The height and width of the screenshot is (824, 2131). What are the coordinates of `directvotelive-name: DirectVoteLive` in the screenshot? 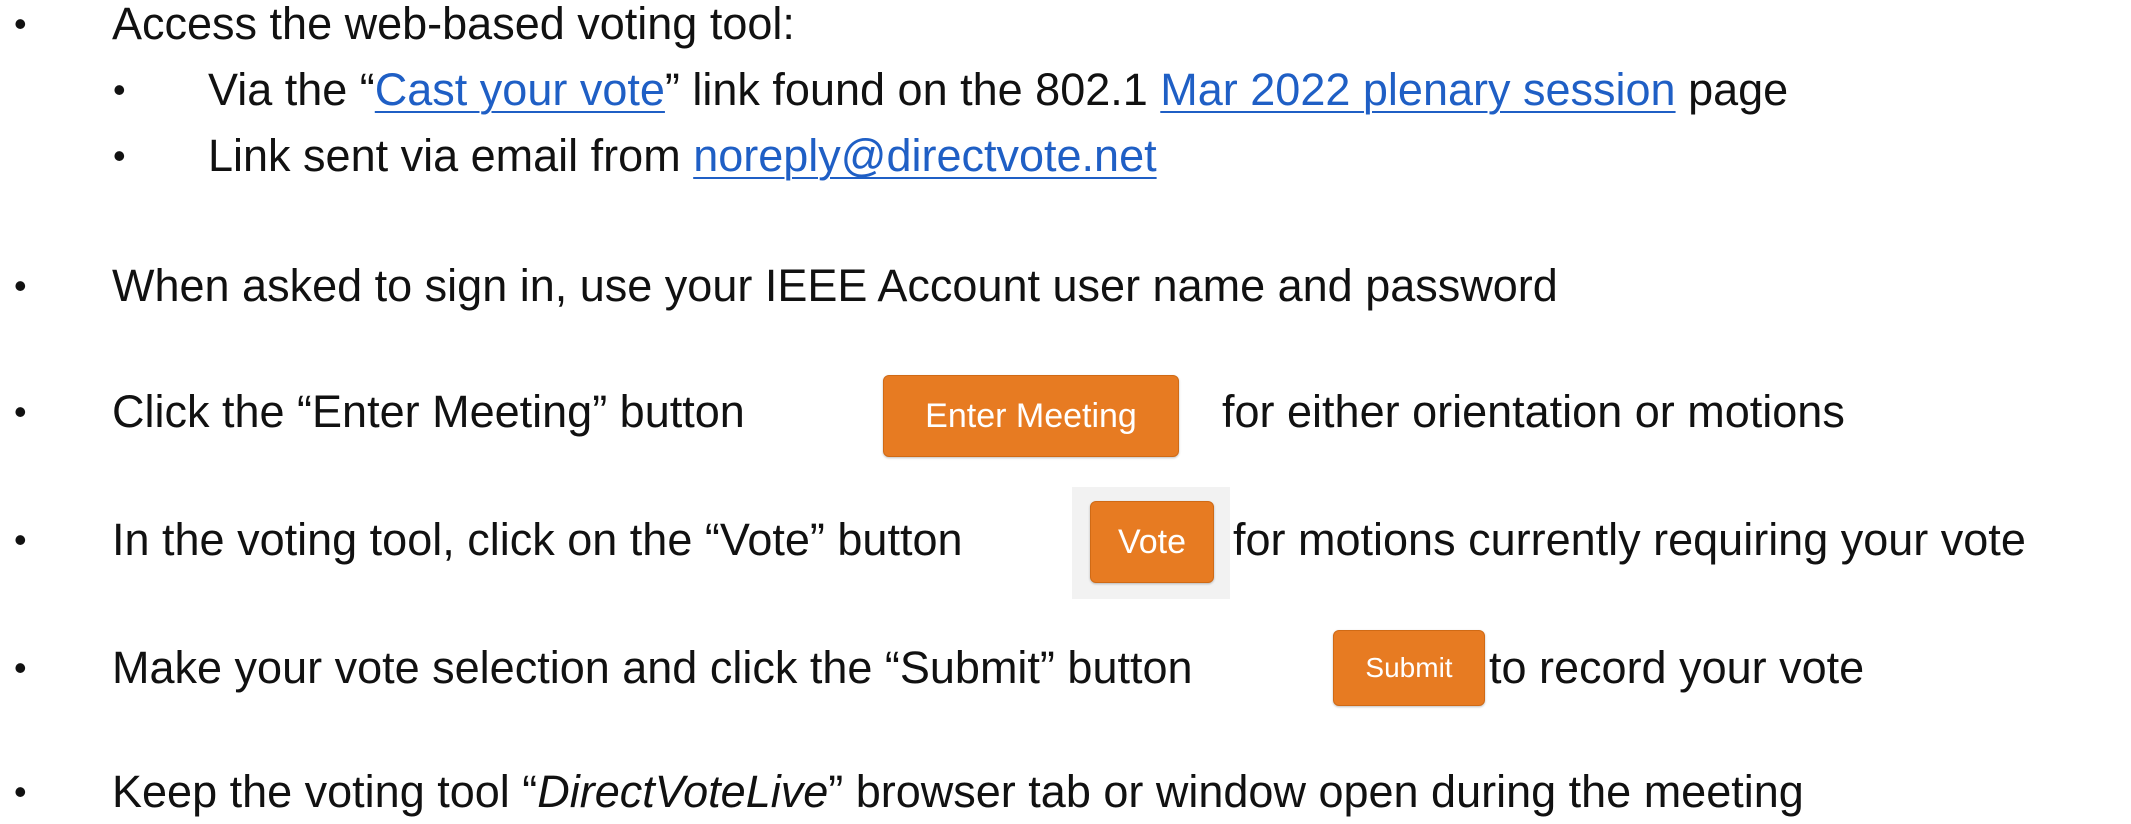 It's located at (683, 791).